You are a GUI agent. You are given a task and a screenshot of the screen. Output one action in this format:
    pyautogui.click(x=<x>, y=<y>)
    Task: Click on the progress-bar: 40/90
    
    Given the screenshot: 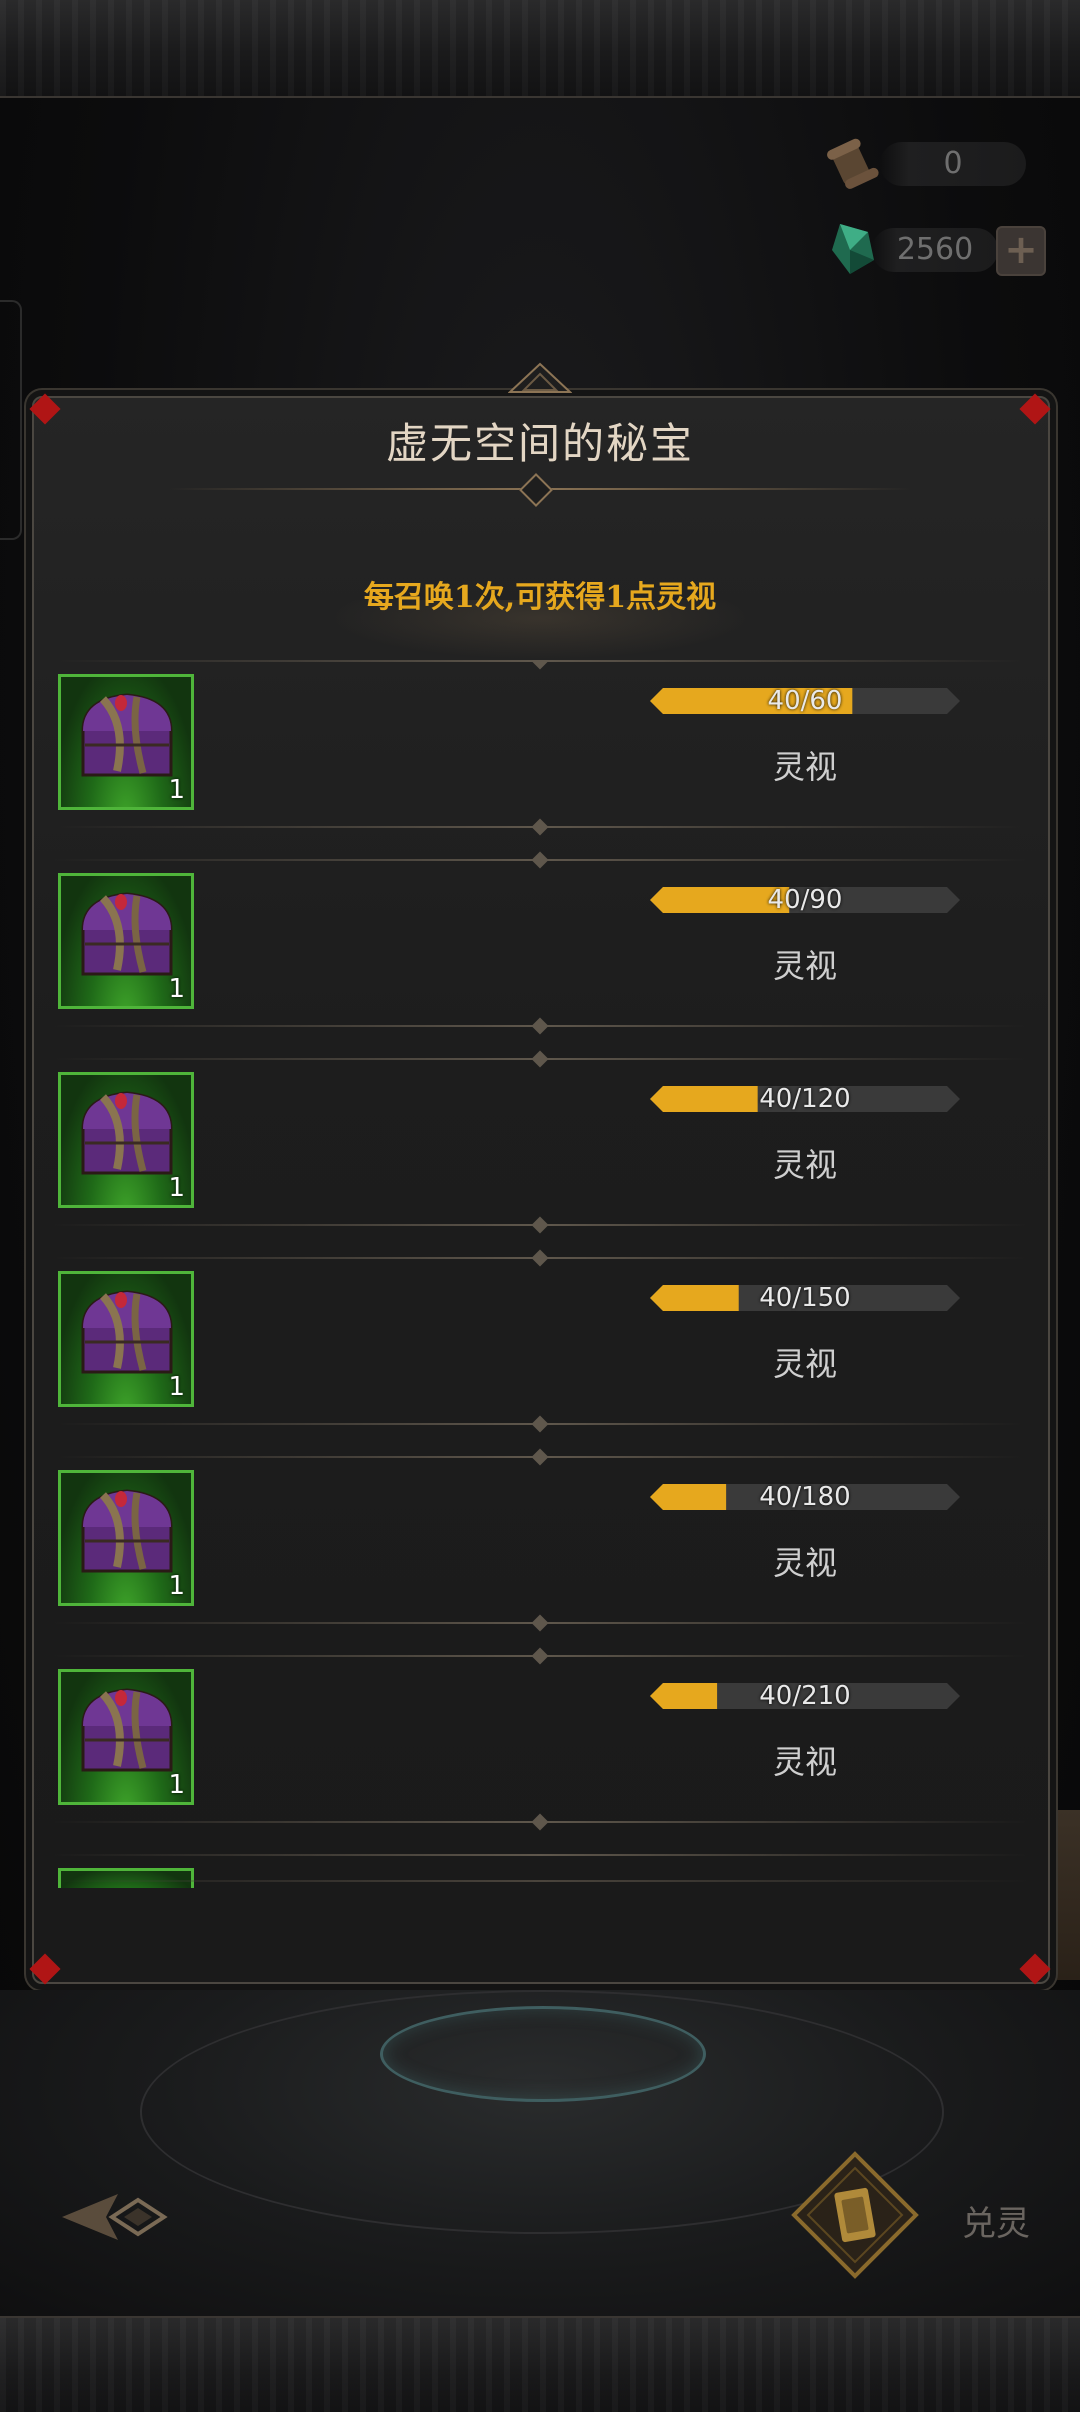 What is the action you would take?
    pyautogui.click(x=805, y=900)
    